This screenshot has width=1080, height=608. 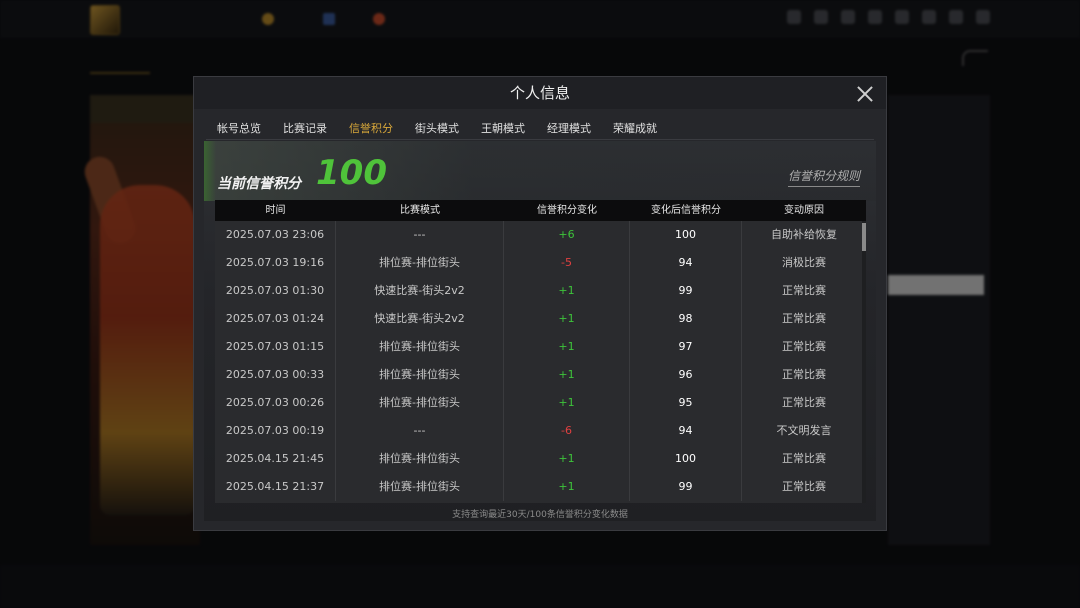 I want to click on column-header: 时间, so click(x=275, y=210).